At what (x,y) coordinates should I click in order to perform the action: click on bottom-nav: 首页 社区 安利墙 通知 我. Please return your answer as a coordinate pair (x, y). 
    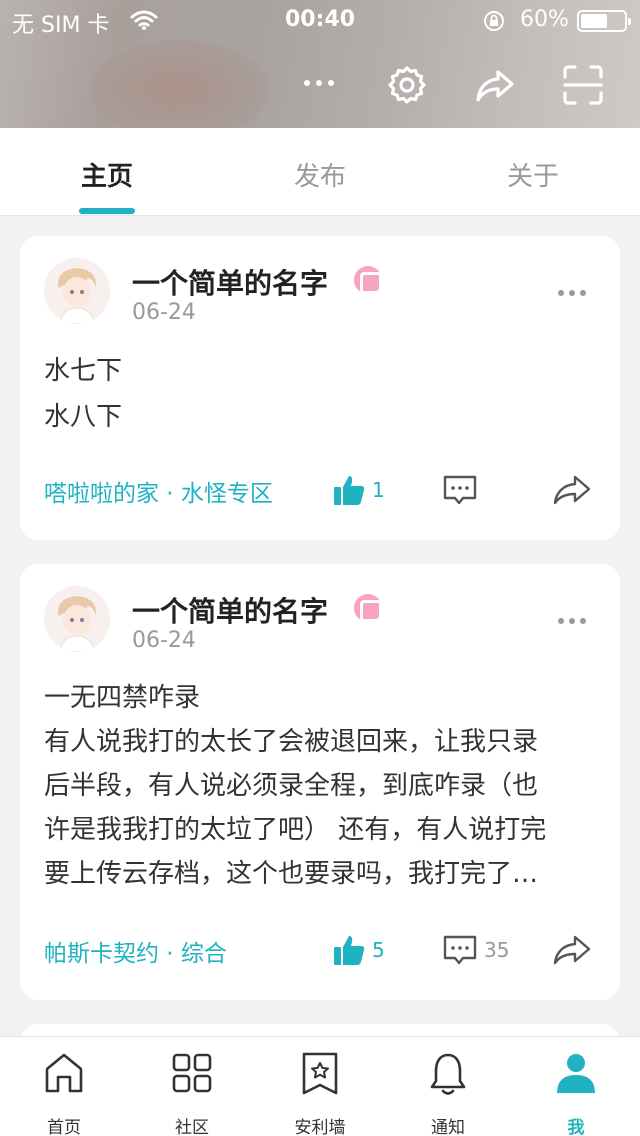
    Looking at the image, I should click on (320, 1086).